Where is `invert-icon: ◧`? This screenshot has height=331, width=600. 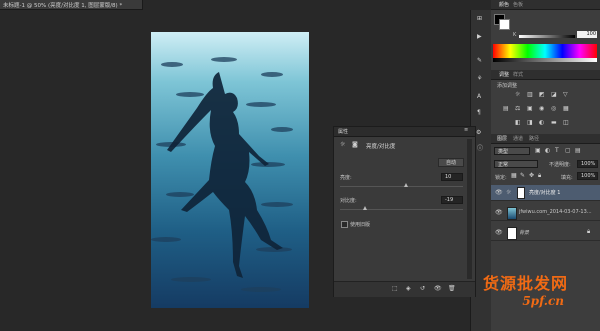 invert-icon: ◧ is located at coordinates (518, 123).